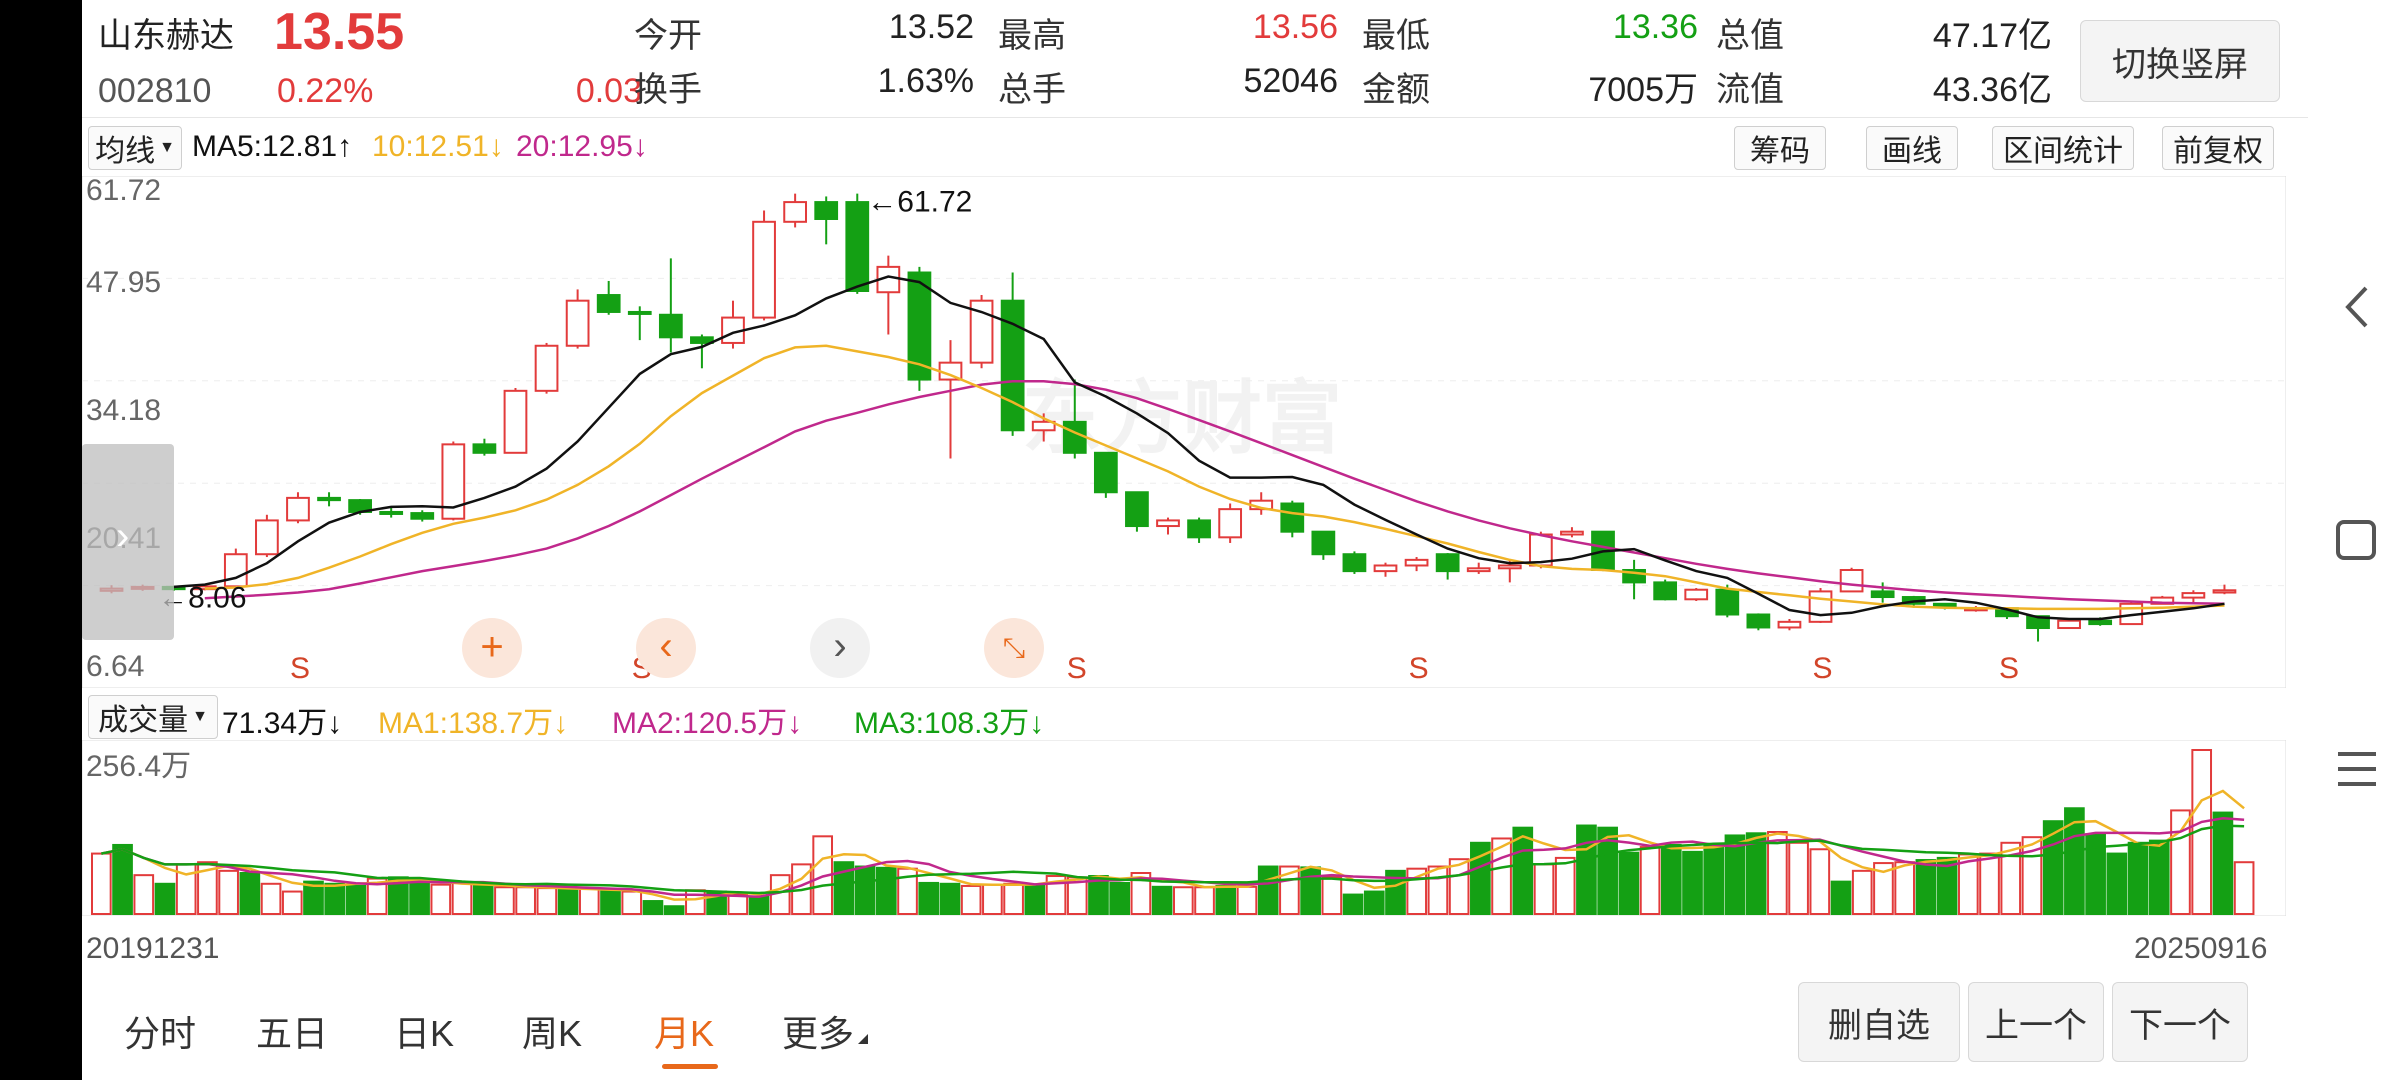 The width and height of the screenshot is (2400, 1080). Describe the element at coordinates (1396, 90) in the screenshot. I see `field-label: 金额` at that location.